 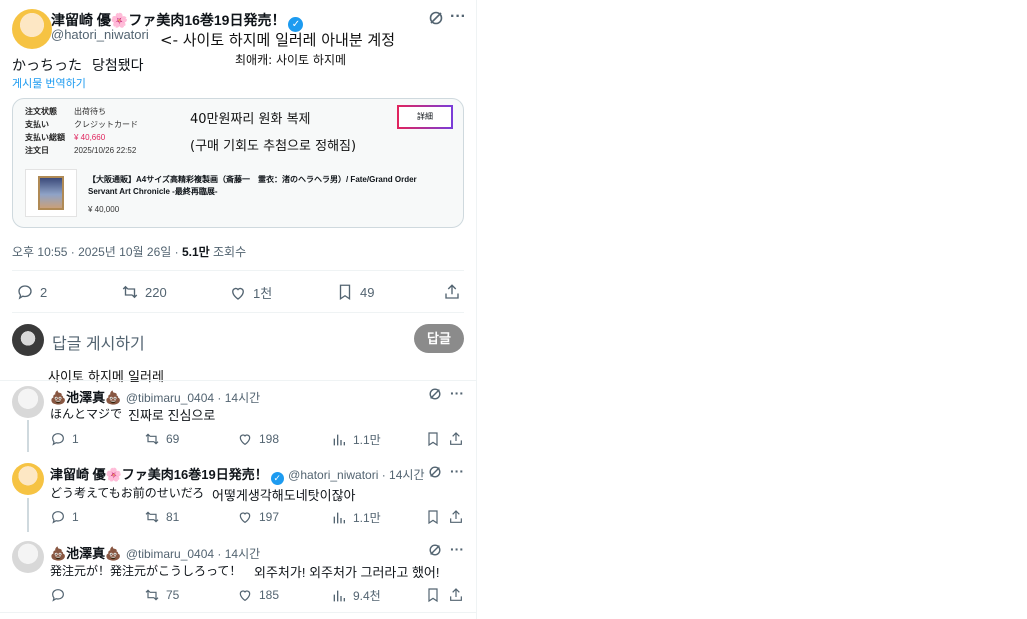 What do you see at coordinates (173, 517) in the screenshot?
I see `retweet-count: 81` at bounding box center [173, 517].